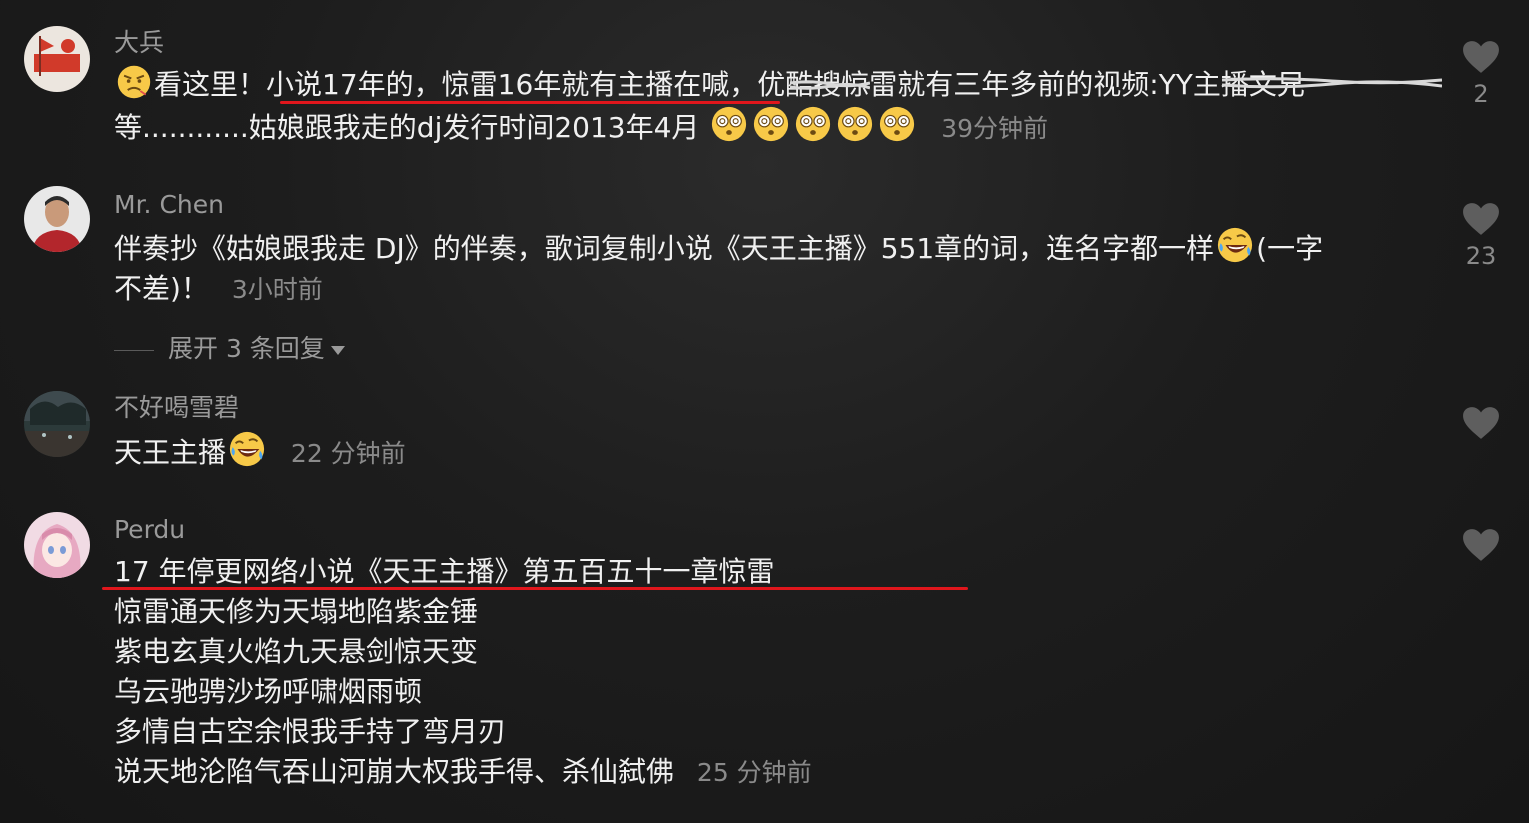  What do you see at coordinates (754, 772) in the screenshot?
I see `comment-timestamp: 25 分钟前` at bounding box center [754, 772].